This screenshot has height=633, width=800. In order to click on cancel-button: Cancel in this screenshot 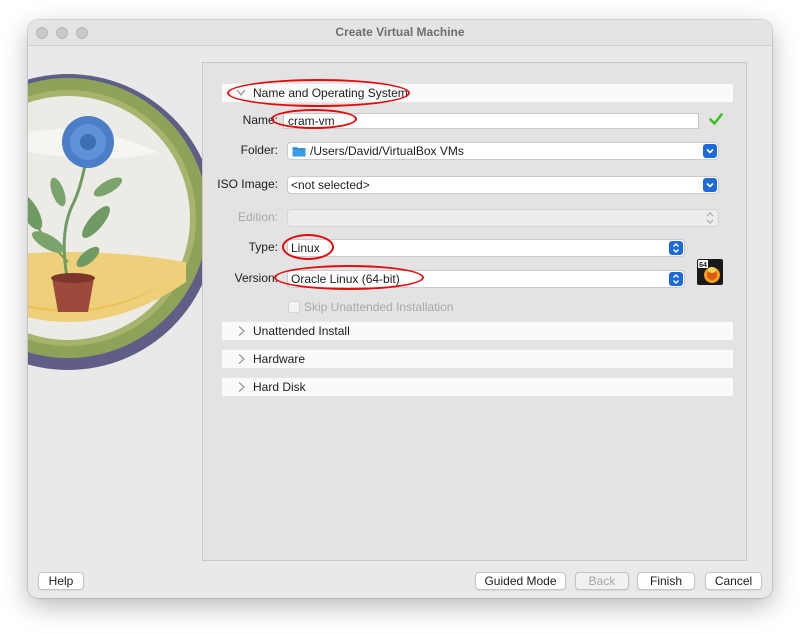, I will do `click(733, 581)`.